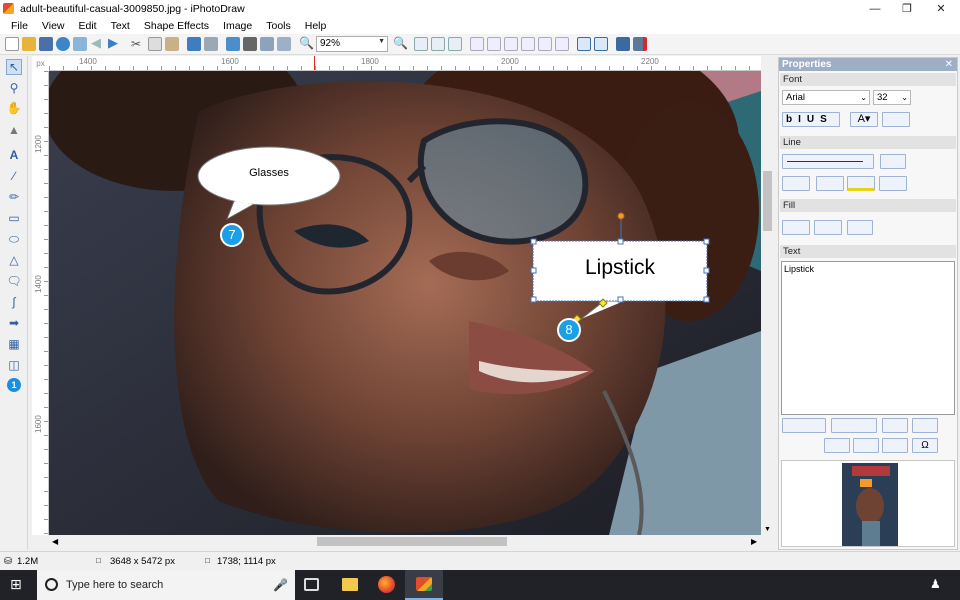 This screenshot has width=960, height=600. I want to click on menu-view: View, so click(53, 26).